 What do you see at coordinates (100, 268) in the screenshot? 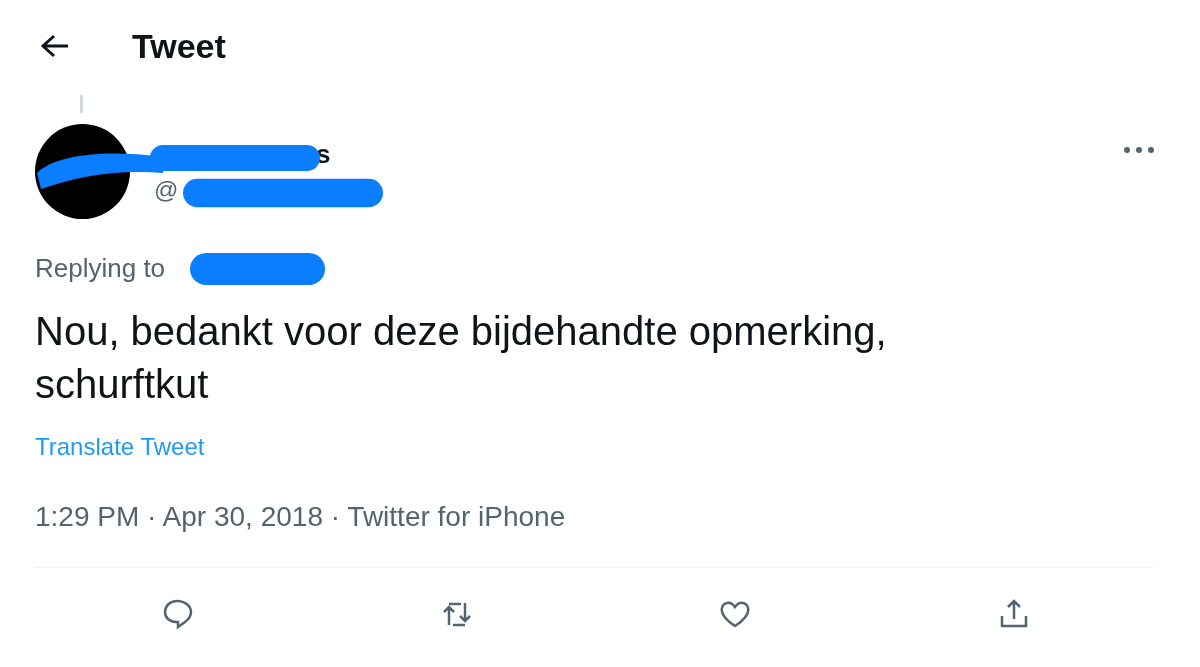
I see `replying-to-label: Replying to` at bounding box center [100, 268].